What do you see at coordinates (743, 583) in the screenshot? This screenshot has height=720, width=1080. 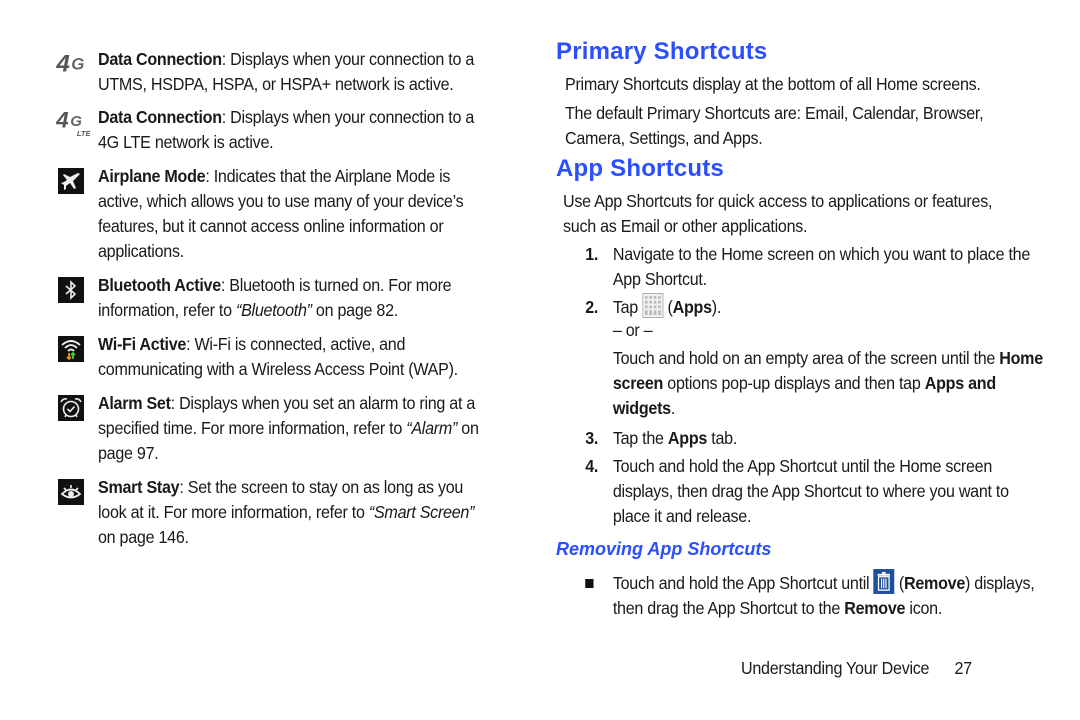 I see `removing-text: Touch and hold the App Shortcut until` at bounding box center [743, 583].